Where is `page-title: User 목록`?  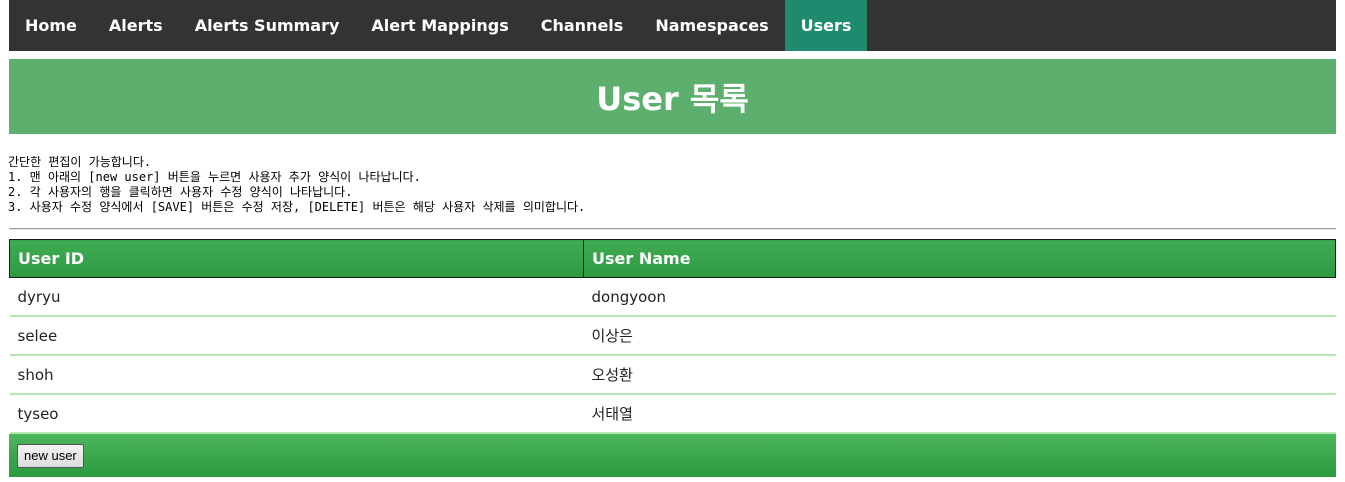
page-title: User 목록 is located at coordinates (672, 98).